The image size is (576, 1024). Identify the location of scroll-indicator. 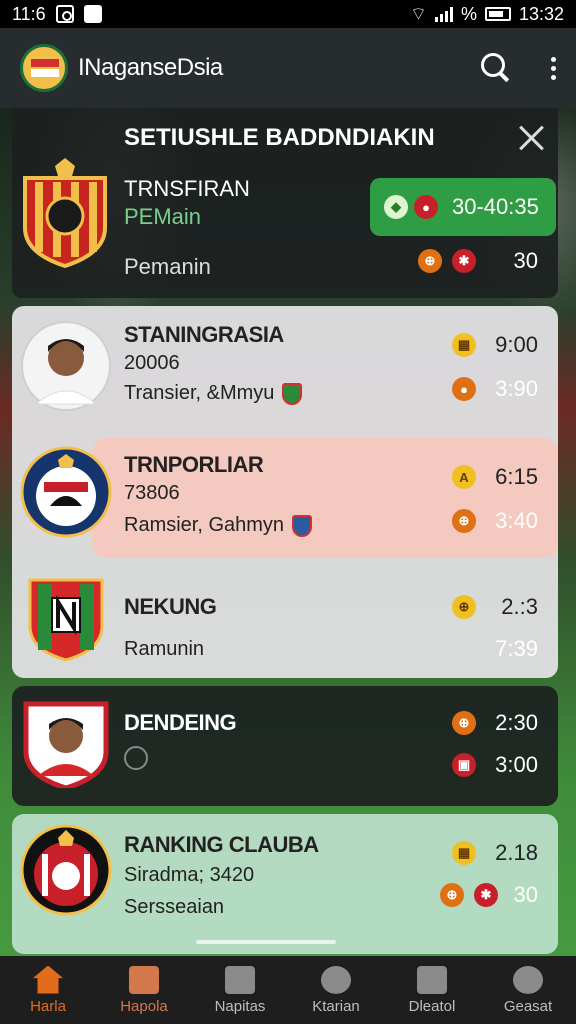
(266, 942).